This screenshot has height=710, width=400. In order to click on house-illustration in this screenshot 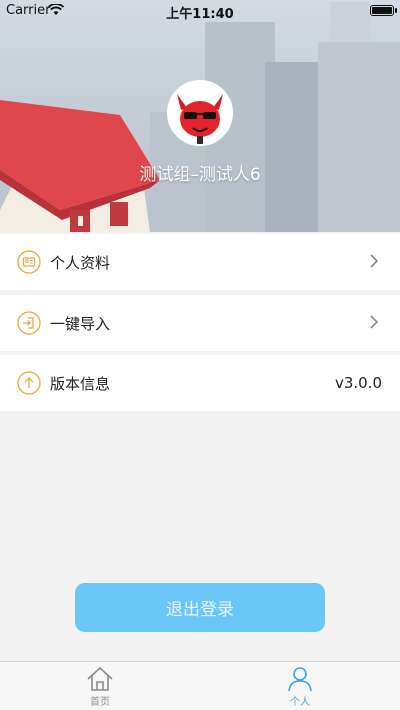, I will do `click(80, 166)`.